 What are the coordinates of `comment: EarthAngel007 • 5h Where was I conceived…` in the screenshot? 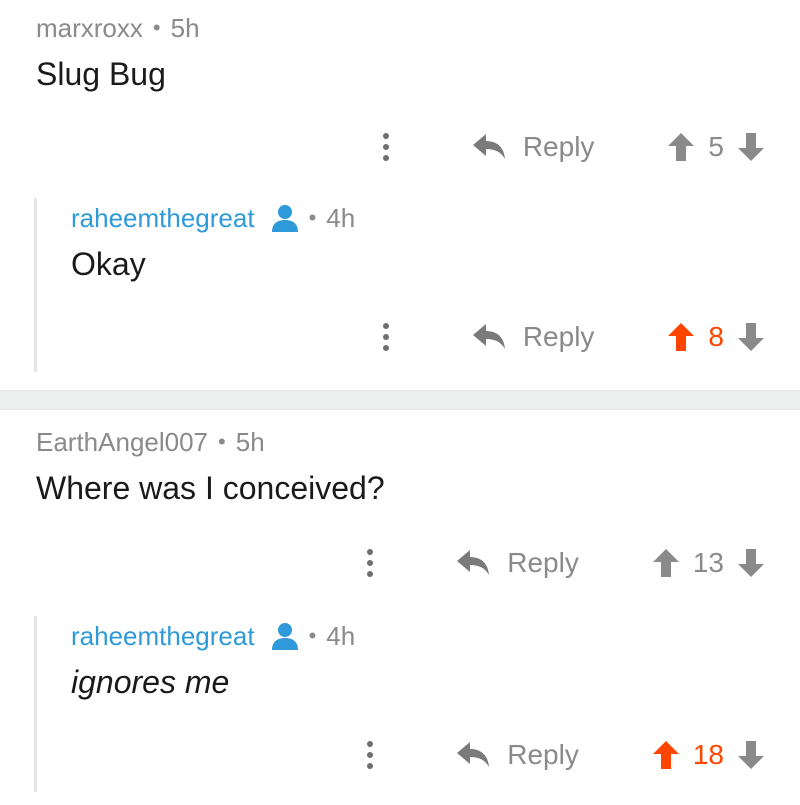 It's located at (400, 464).